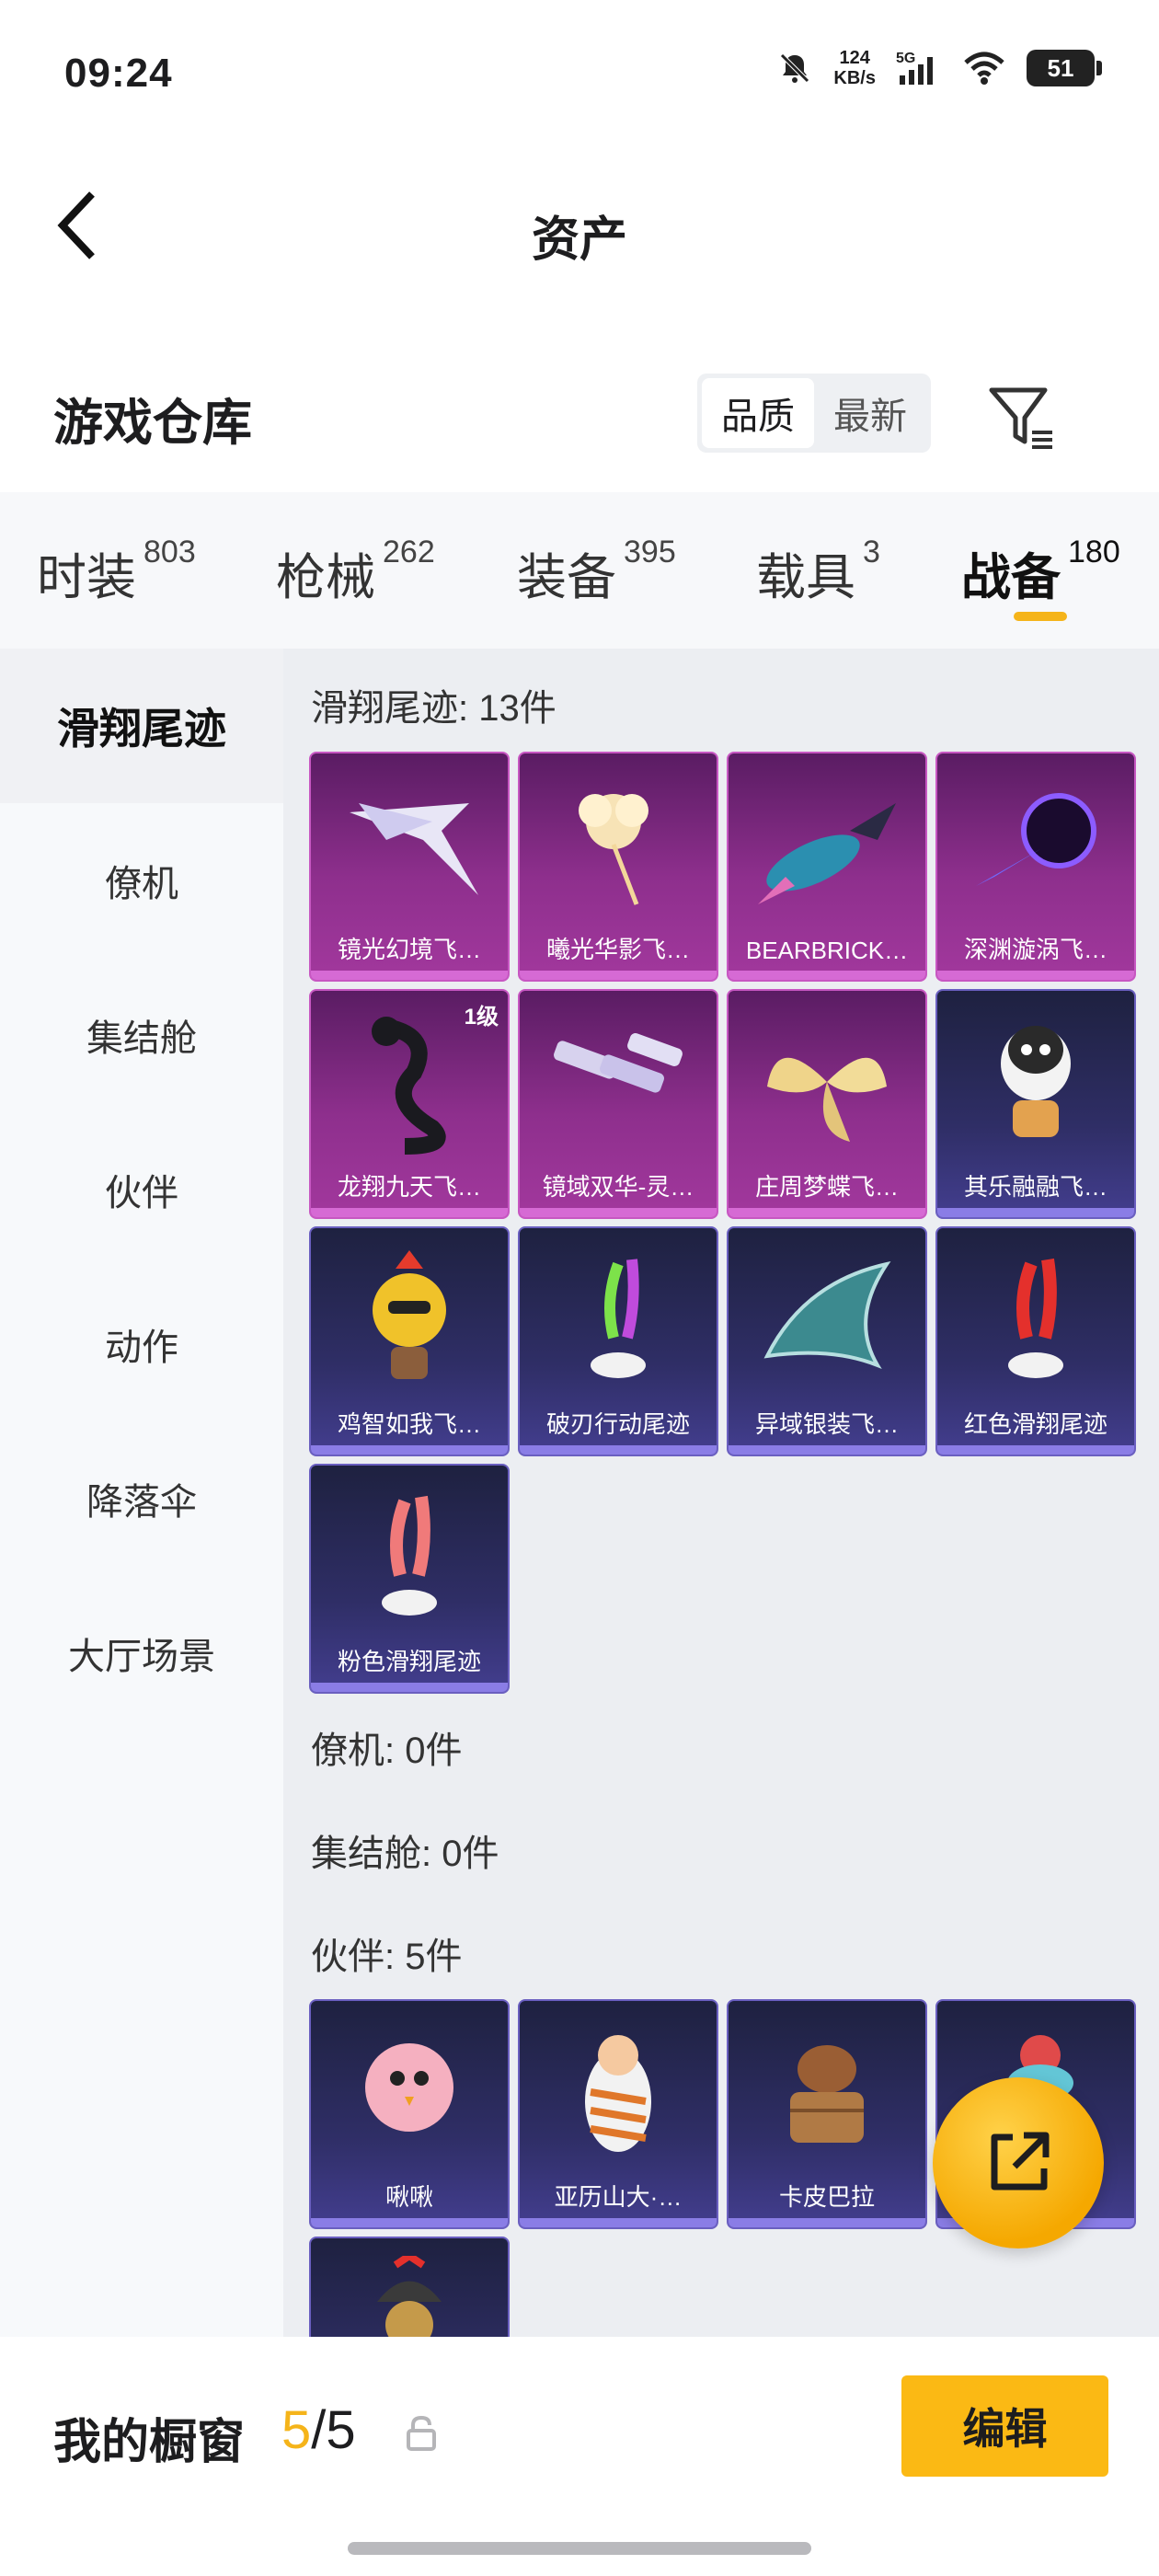 Image resolution: width=1159 pixels, height=2576 pixels. Describe the element at coordinates (596, 572) in the screenshot. I see `tab-equipment: 装备 395` at that location.